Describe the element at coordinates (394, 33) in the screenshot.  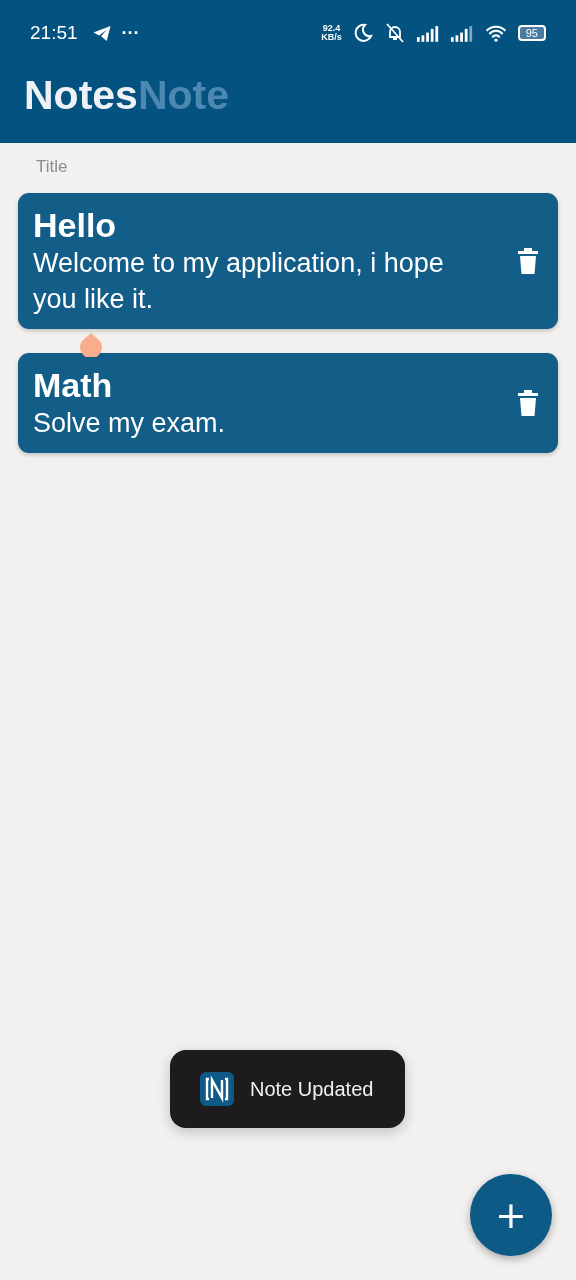
I see `muted-bell-icon` at that location.